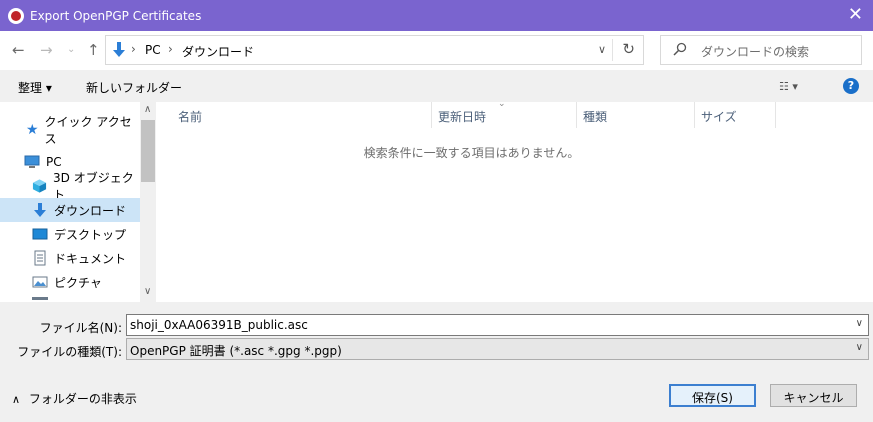 The image size is (873, 422). I want to click on chevron-up-icon: ∧, so click(16, 399).